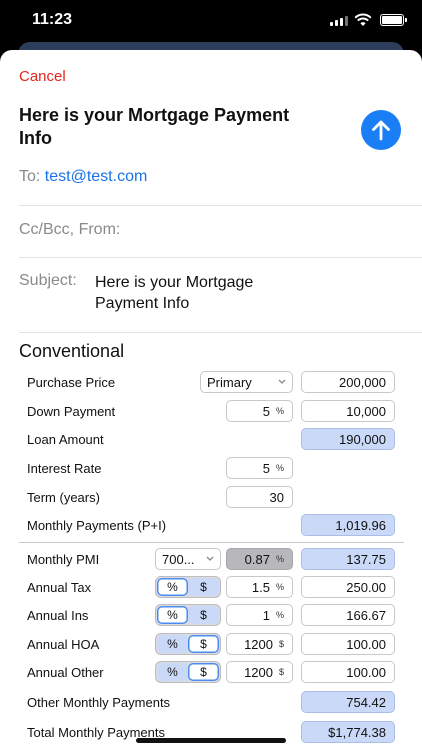  What do you see at coordinates (259, 497) in the screenshot?
I see `term-input: 30` at bounding box center [259, 497].